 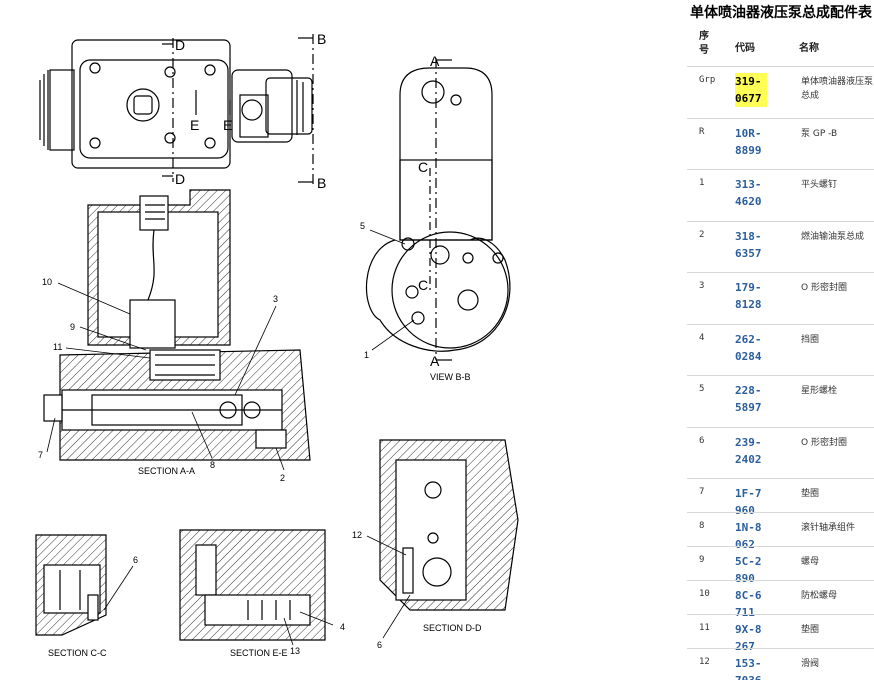 What do you see at coordinates (751, 399) in the screenshot?
I see `parts-row-code-link: 228-5897` at bounding box center [751, 399].